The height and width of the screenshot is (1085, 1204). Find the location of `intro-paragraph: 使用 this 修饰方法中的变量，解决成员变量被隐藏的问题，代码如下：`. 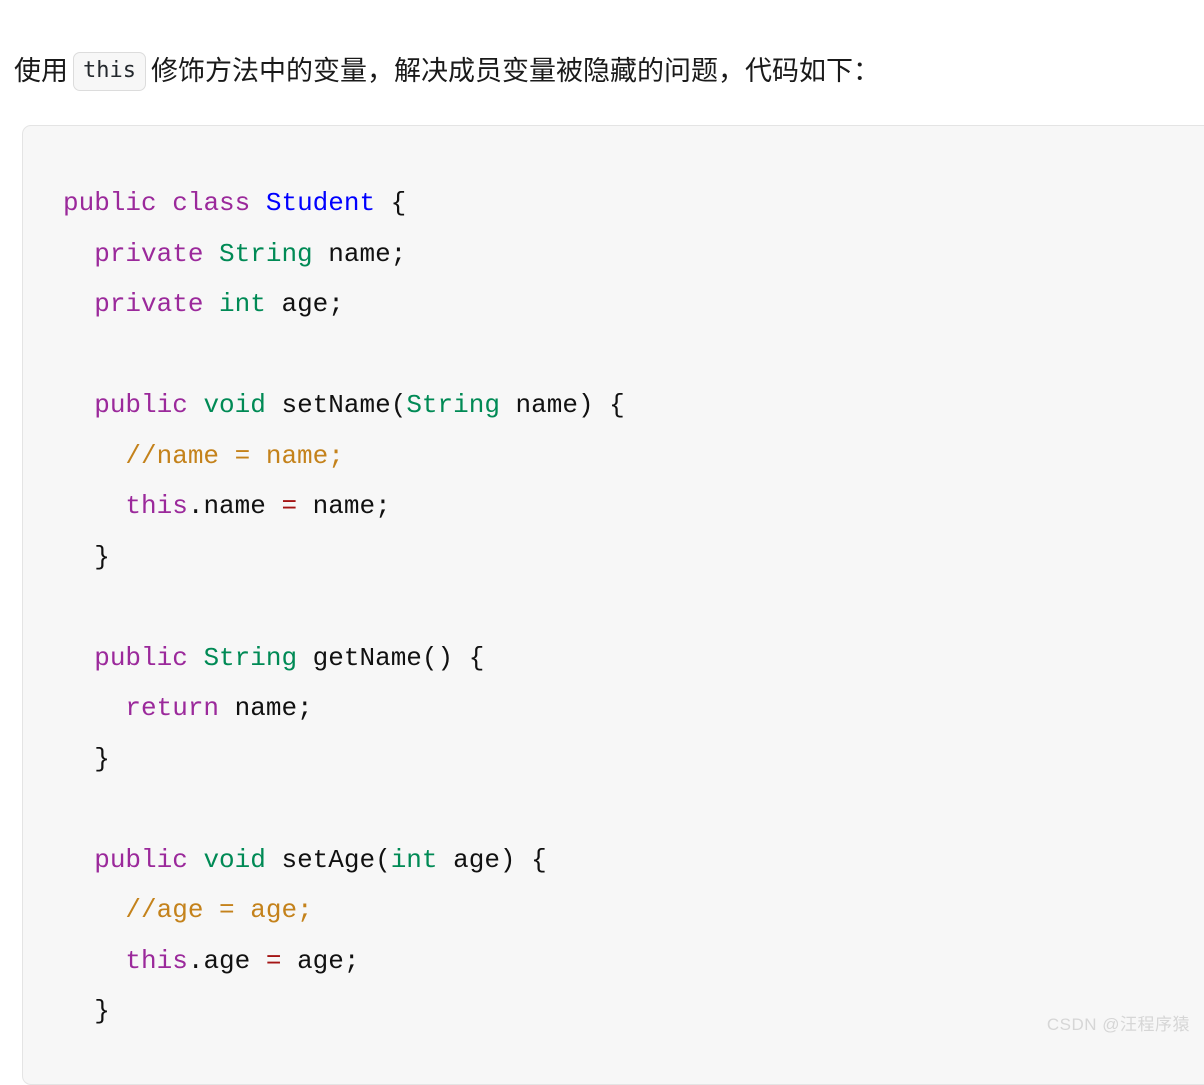

intro-paragraph: 使用 this 修饰方法中的变量，解决成员变量被隐藏的问题，代码如下： is located at coordinates (609, 71).